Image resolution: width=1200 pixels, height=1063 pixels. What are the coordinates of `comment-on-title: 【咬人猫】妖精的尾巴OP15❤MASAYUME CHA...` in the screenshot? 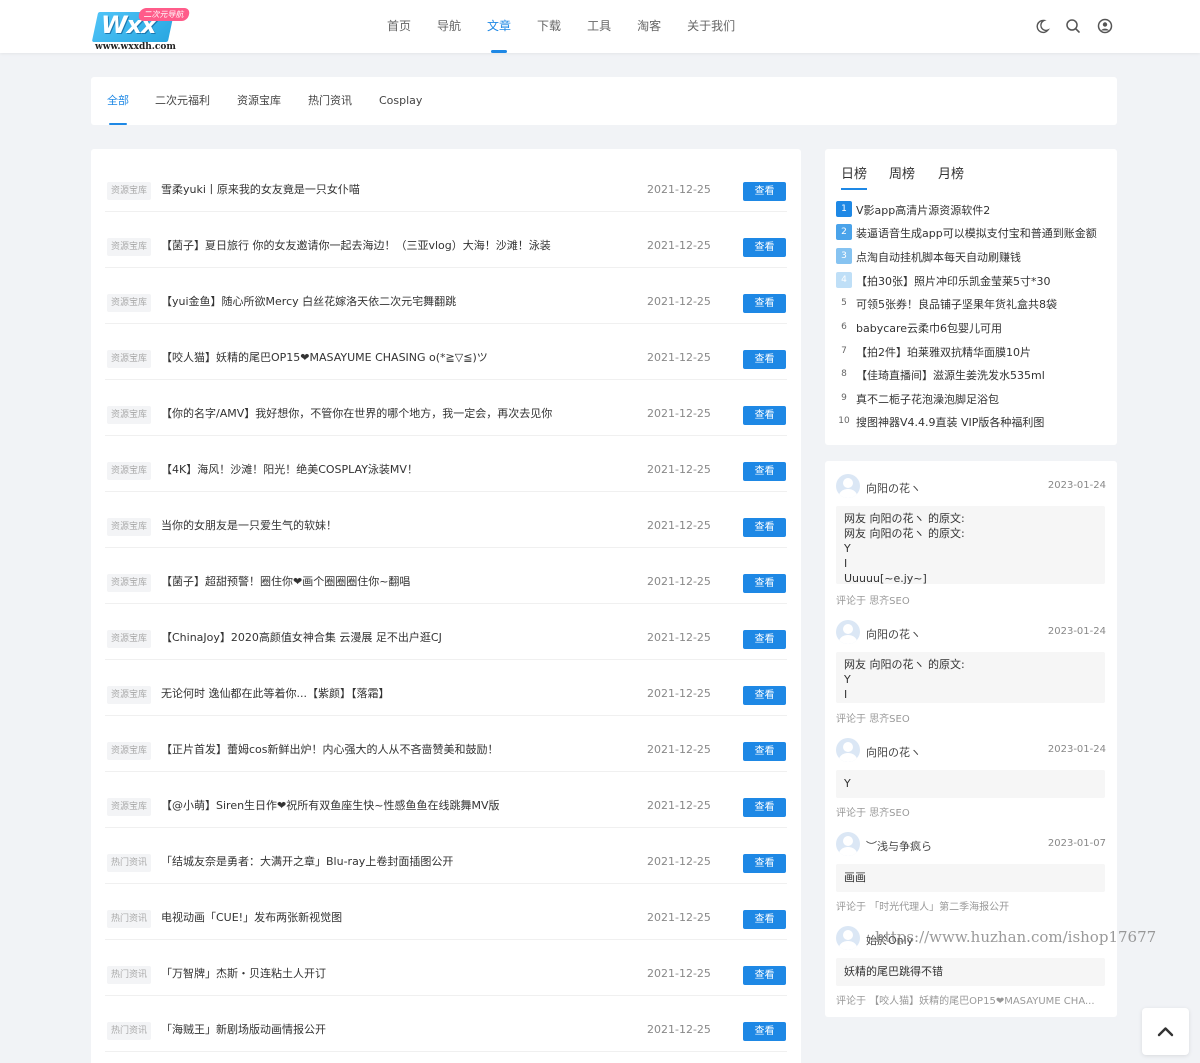 It's located at (981, 1001).